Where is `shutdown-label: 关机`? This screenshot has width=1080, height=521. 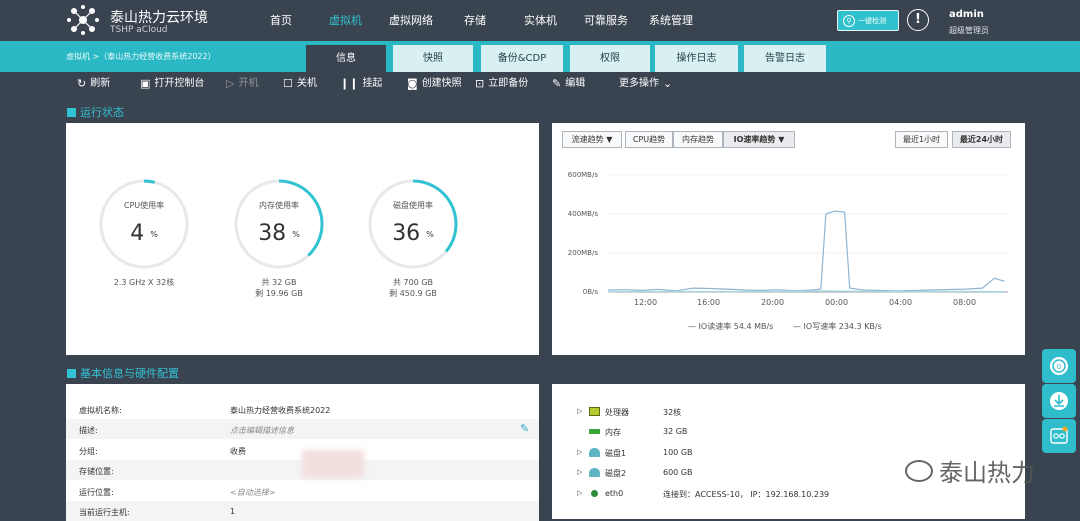 shutdown-label: 关机 is located at coordinates (306, 83).